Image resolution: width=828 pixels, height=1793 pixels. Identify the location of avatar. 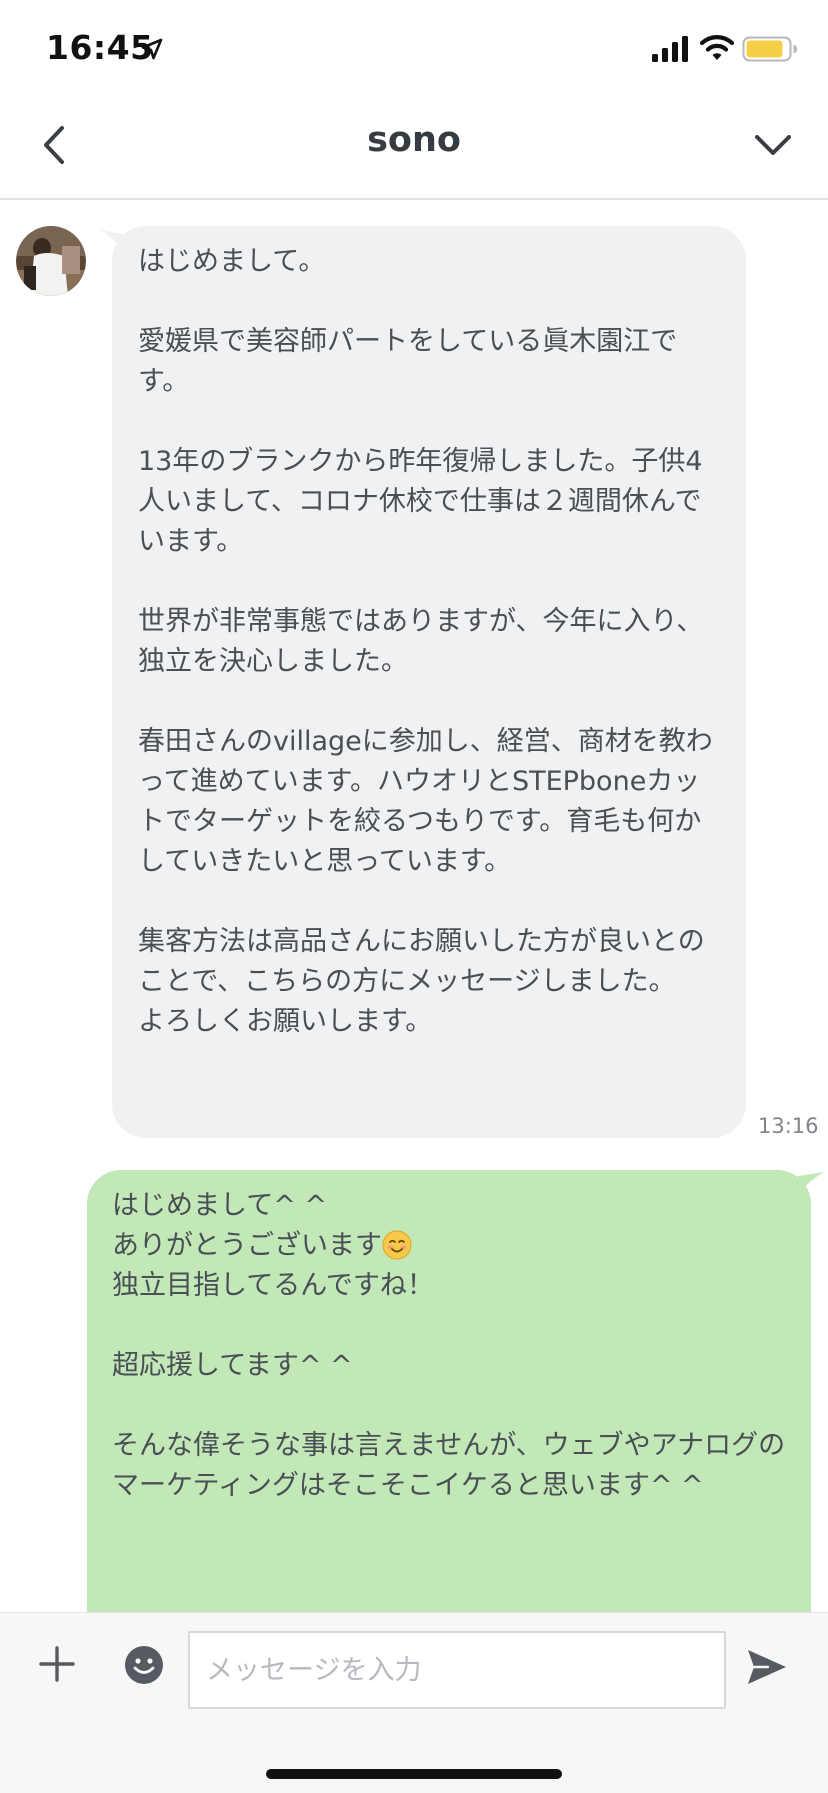
(51, 261).